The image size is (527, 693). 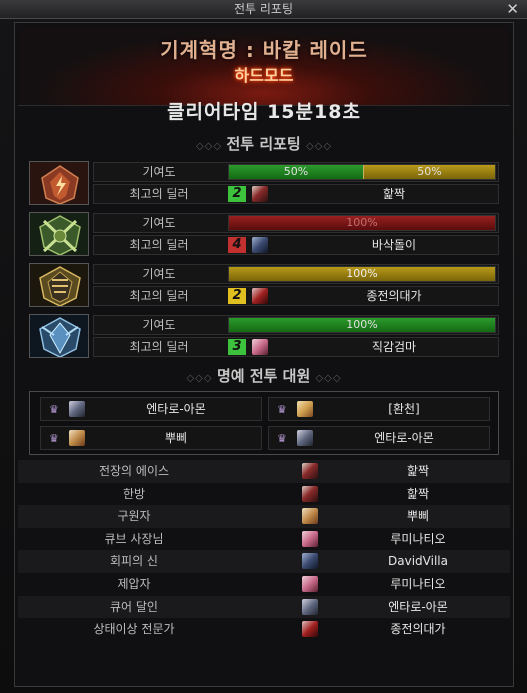 What do you see at coordinates (134, 583) in the screenshot?
I see `award-title: 제압자` at bounding box center [134, 583].